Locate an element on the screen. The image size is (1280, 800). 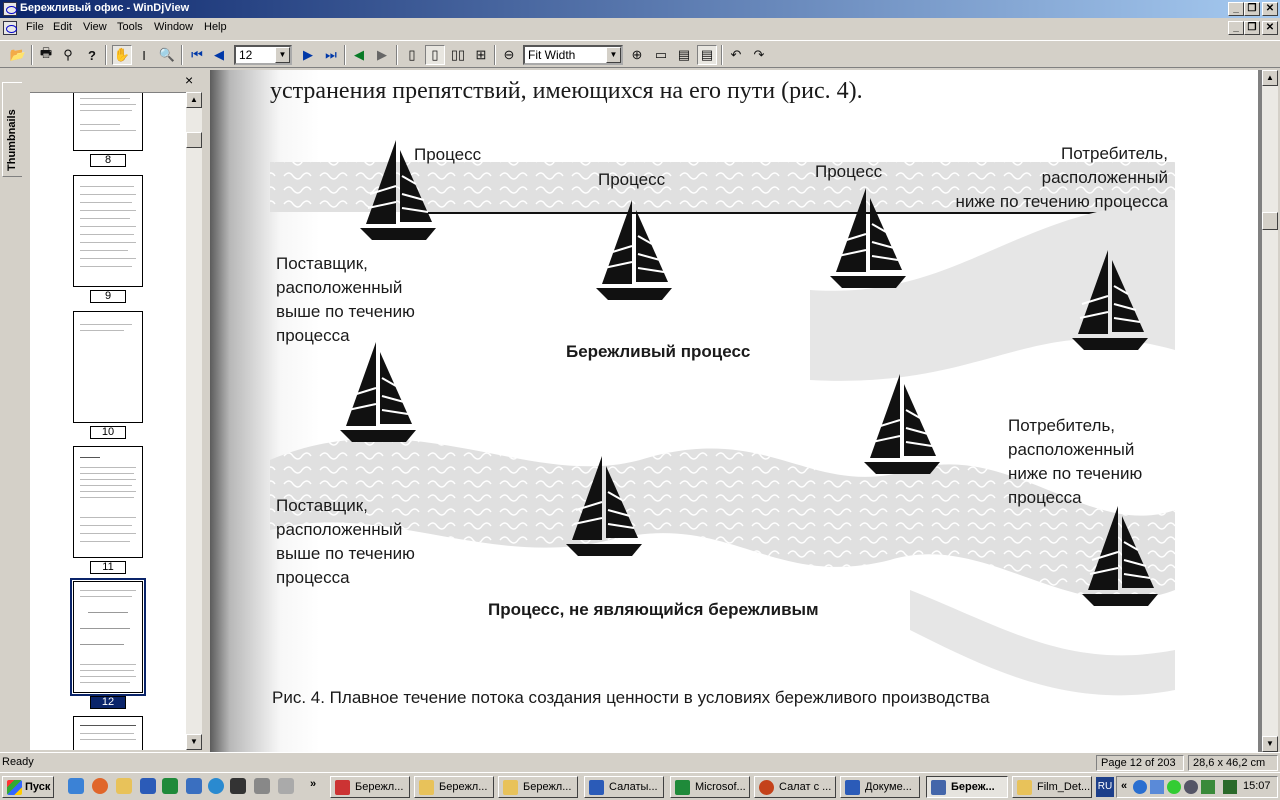
continuous-page-icon: ▯ is located at coordinates (435, 55).